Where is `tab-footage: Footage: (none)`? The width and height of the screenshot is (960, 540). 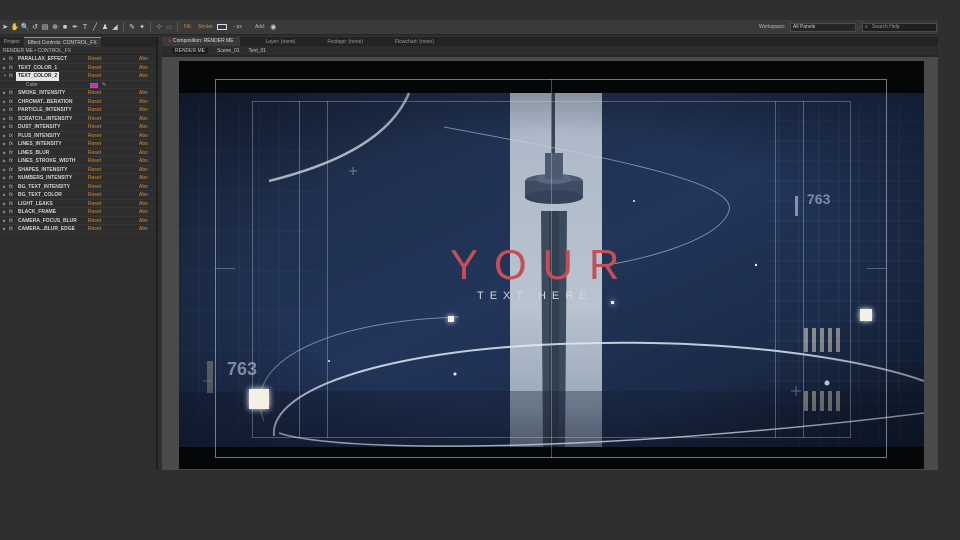 tab-footage: Footage: (none) is located at coordinates (345, 42).